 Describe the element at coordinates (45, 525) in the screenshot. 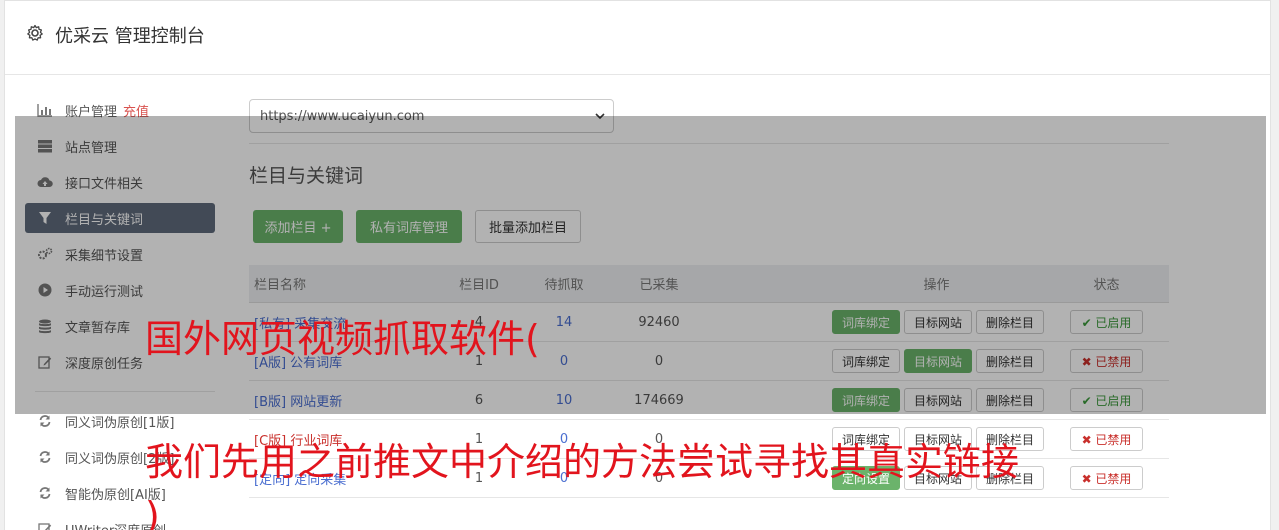

I see `edit-icon` at that location.